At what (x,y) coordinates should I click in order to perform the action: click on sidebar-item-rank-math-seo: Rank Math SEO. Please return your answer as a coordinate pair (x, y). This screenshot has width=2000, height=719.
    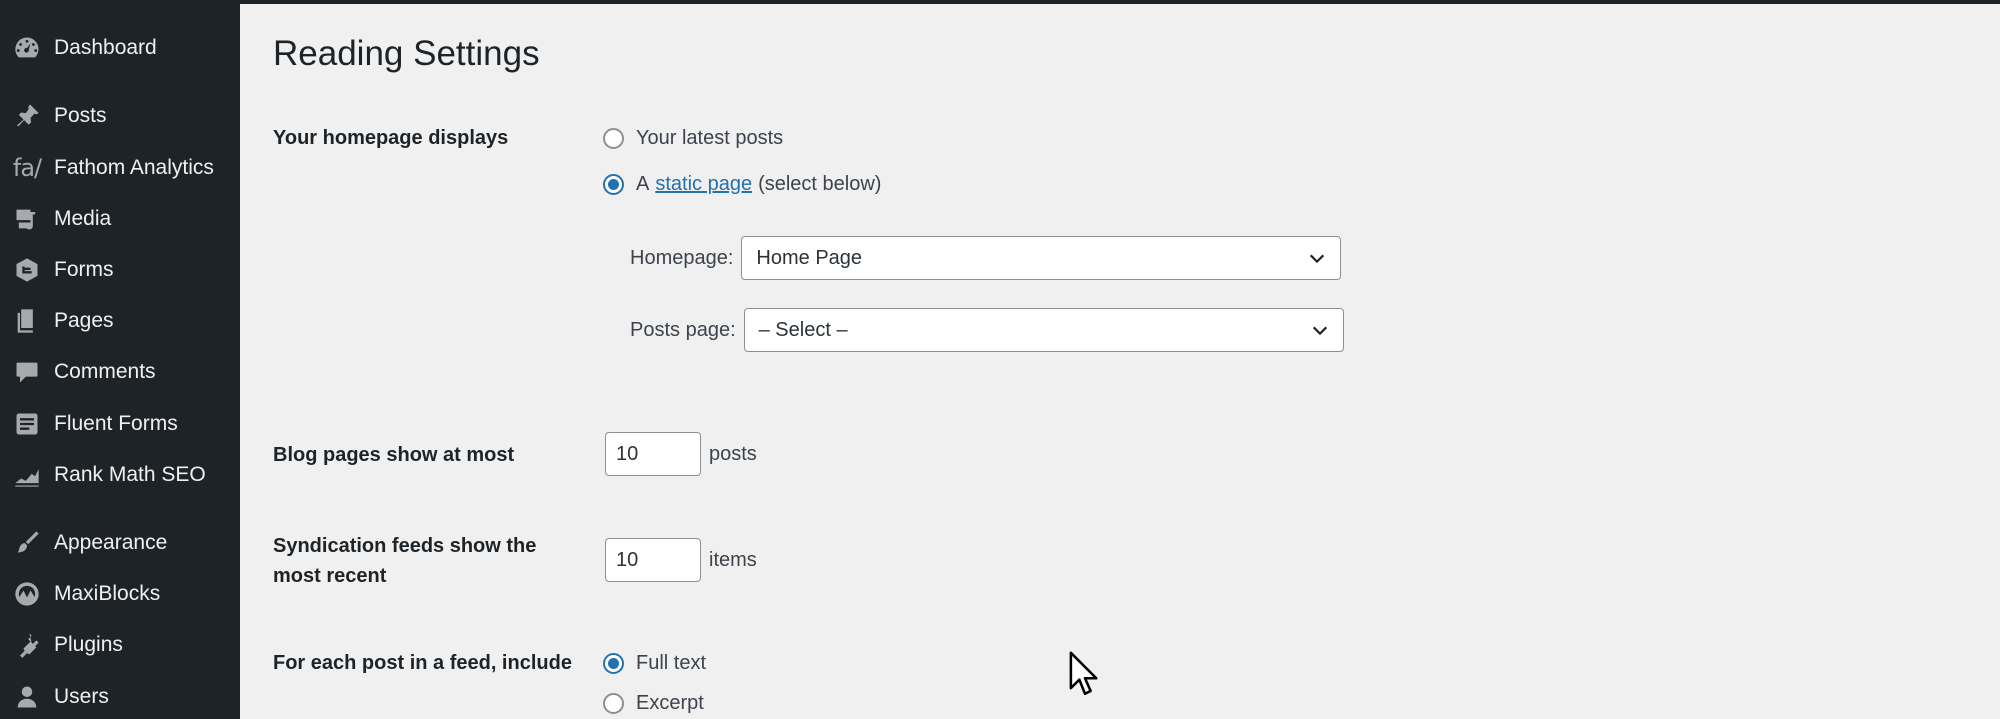
    Looking at the image, I should click on (120, 475).